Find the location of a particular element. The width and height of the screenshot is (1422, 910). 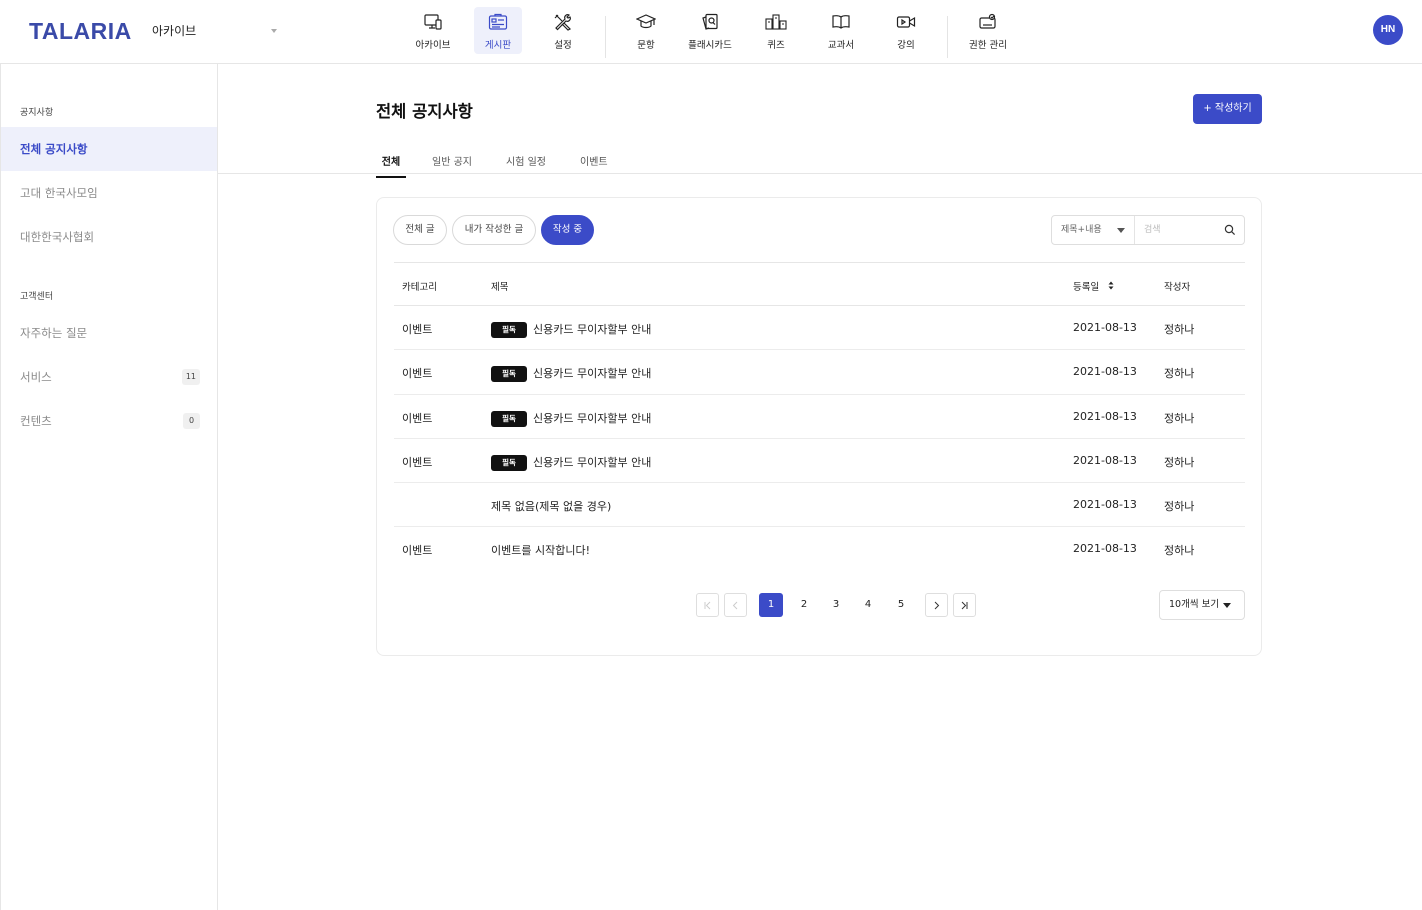

page-number-button: 1 is located at coordinates (771, 605).